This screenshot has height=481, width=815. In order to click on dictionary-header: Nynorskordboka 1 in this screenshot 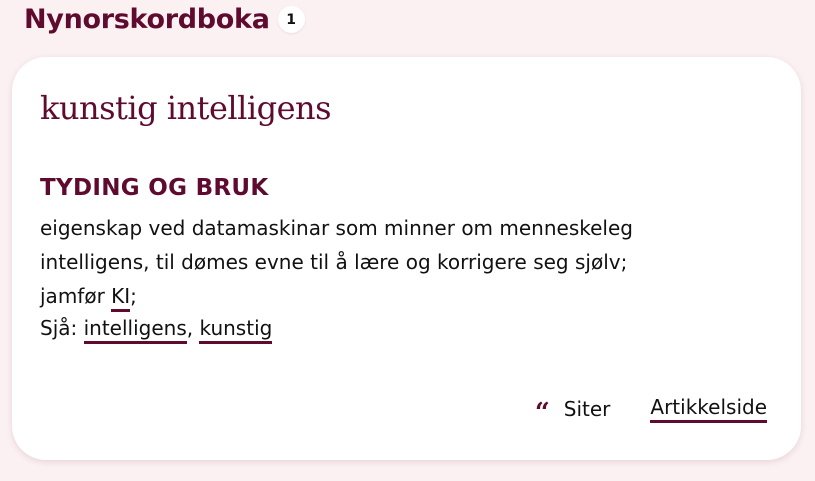, I will do `click(164, 19)`.